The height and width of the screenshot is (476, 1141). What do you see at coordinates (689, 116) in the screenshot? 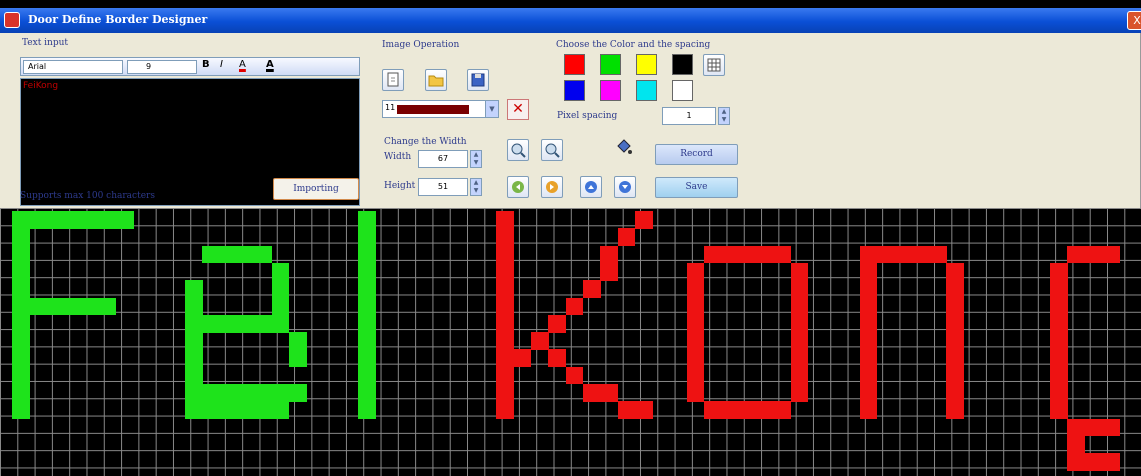
I see `pixel-spacing-input: 1` at bounding box center [689, 116].